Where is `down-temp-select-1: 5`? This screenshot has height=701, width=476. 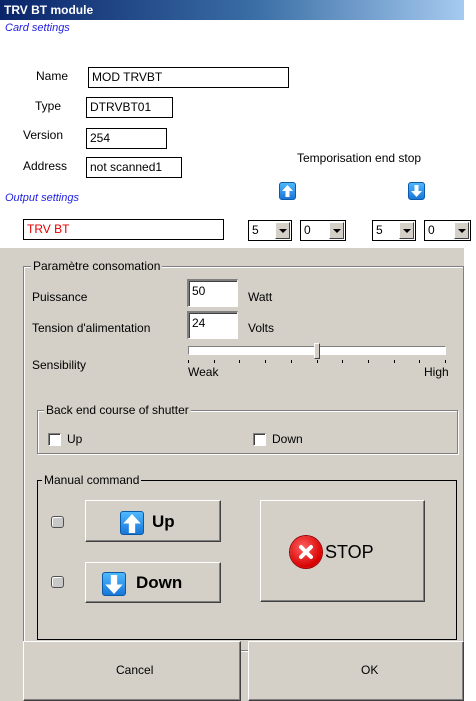 down-temp-select-1: 5 is located at coordinates (394, 230).